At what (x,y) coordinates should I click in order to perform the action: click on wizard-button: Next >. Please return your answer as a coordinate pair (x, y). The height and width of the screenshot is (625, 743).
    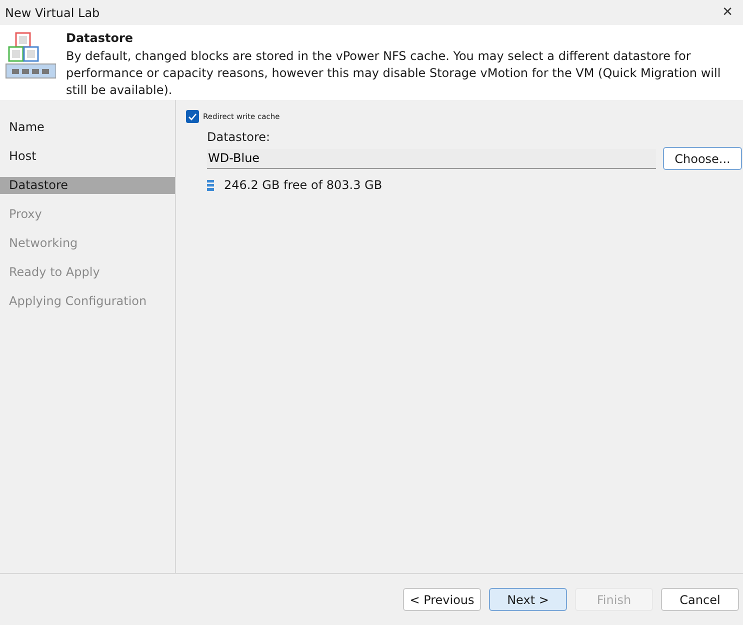
    Looking at the image, I should click on (528, 599).